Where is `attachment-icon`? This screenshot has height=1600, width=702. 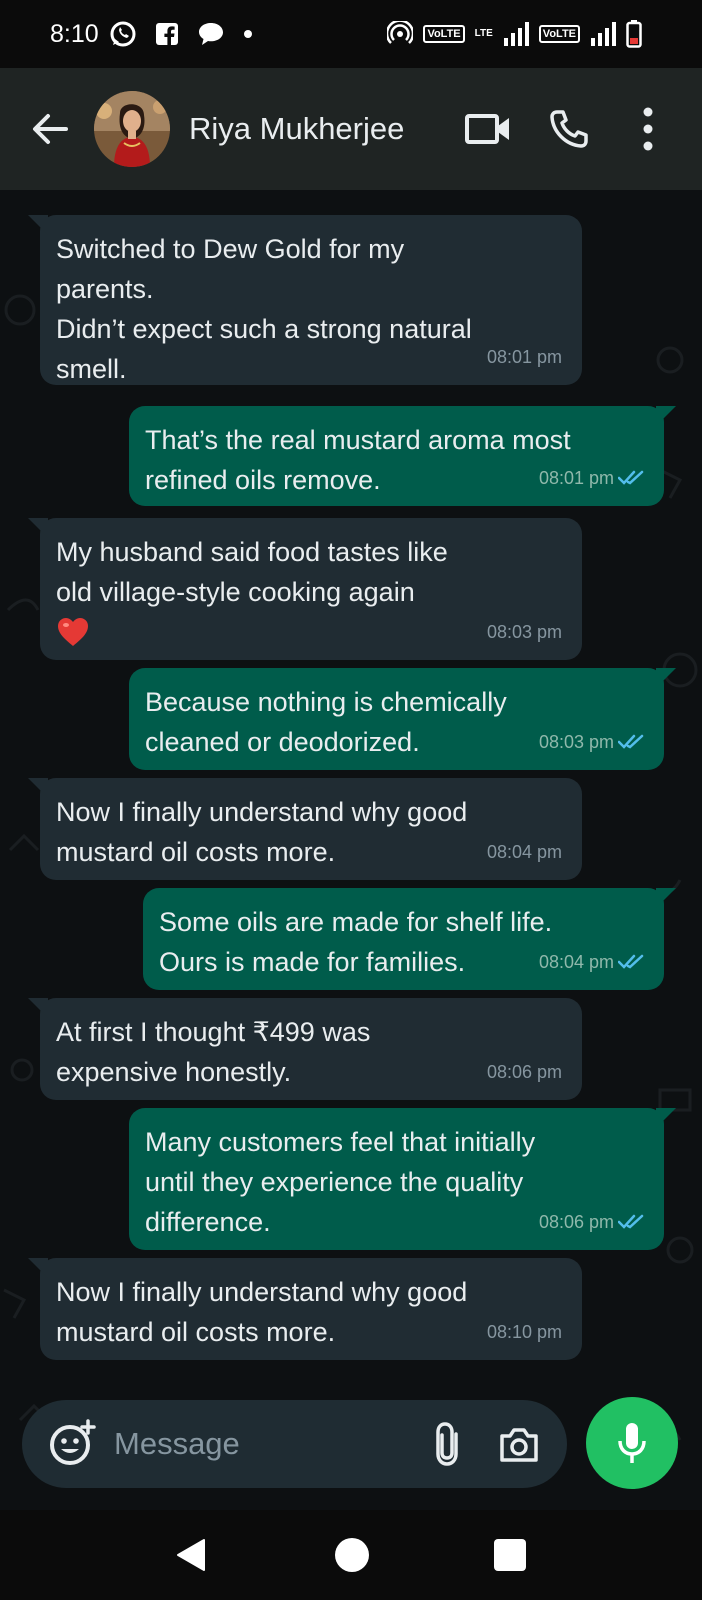 attachment-icon is located at coordinates (450, 1444).